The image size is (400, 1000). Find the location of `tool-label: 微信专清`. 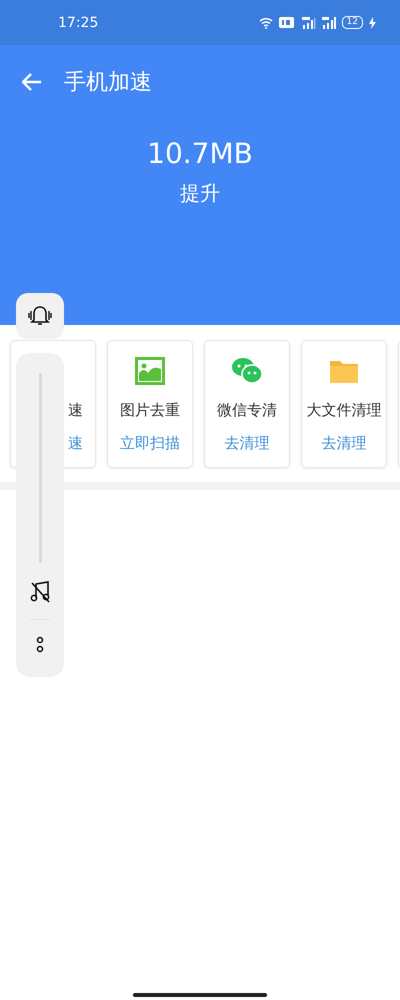

tool-label: 微信专清 is located at coordinates (247, 410).